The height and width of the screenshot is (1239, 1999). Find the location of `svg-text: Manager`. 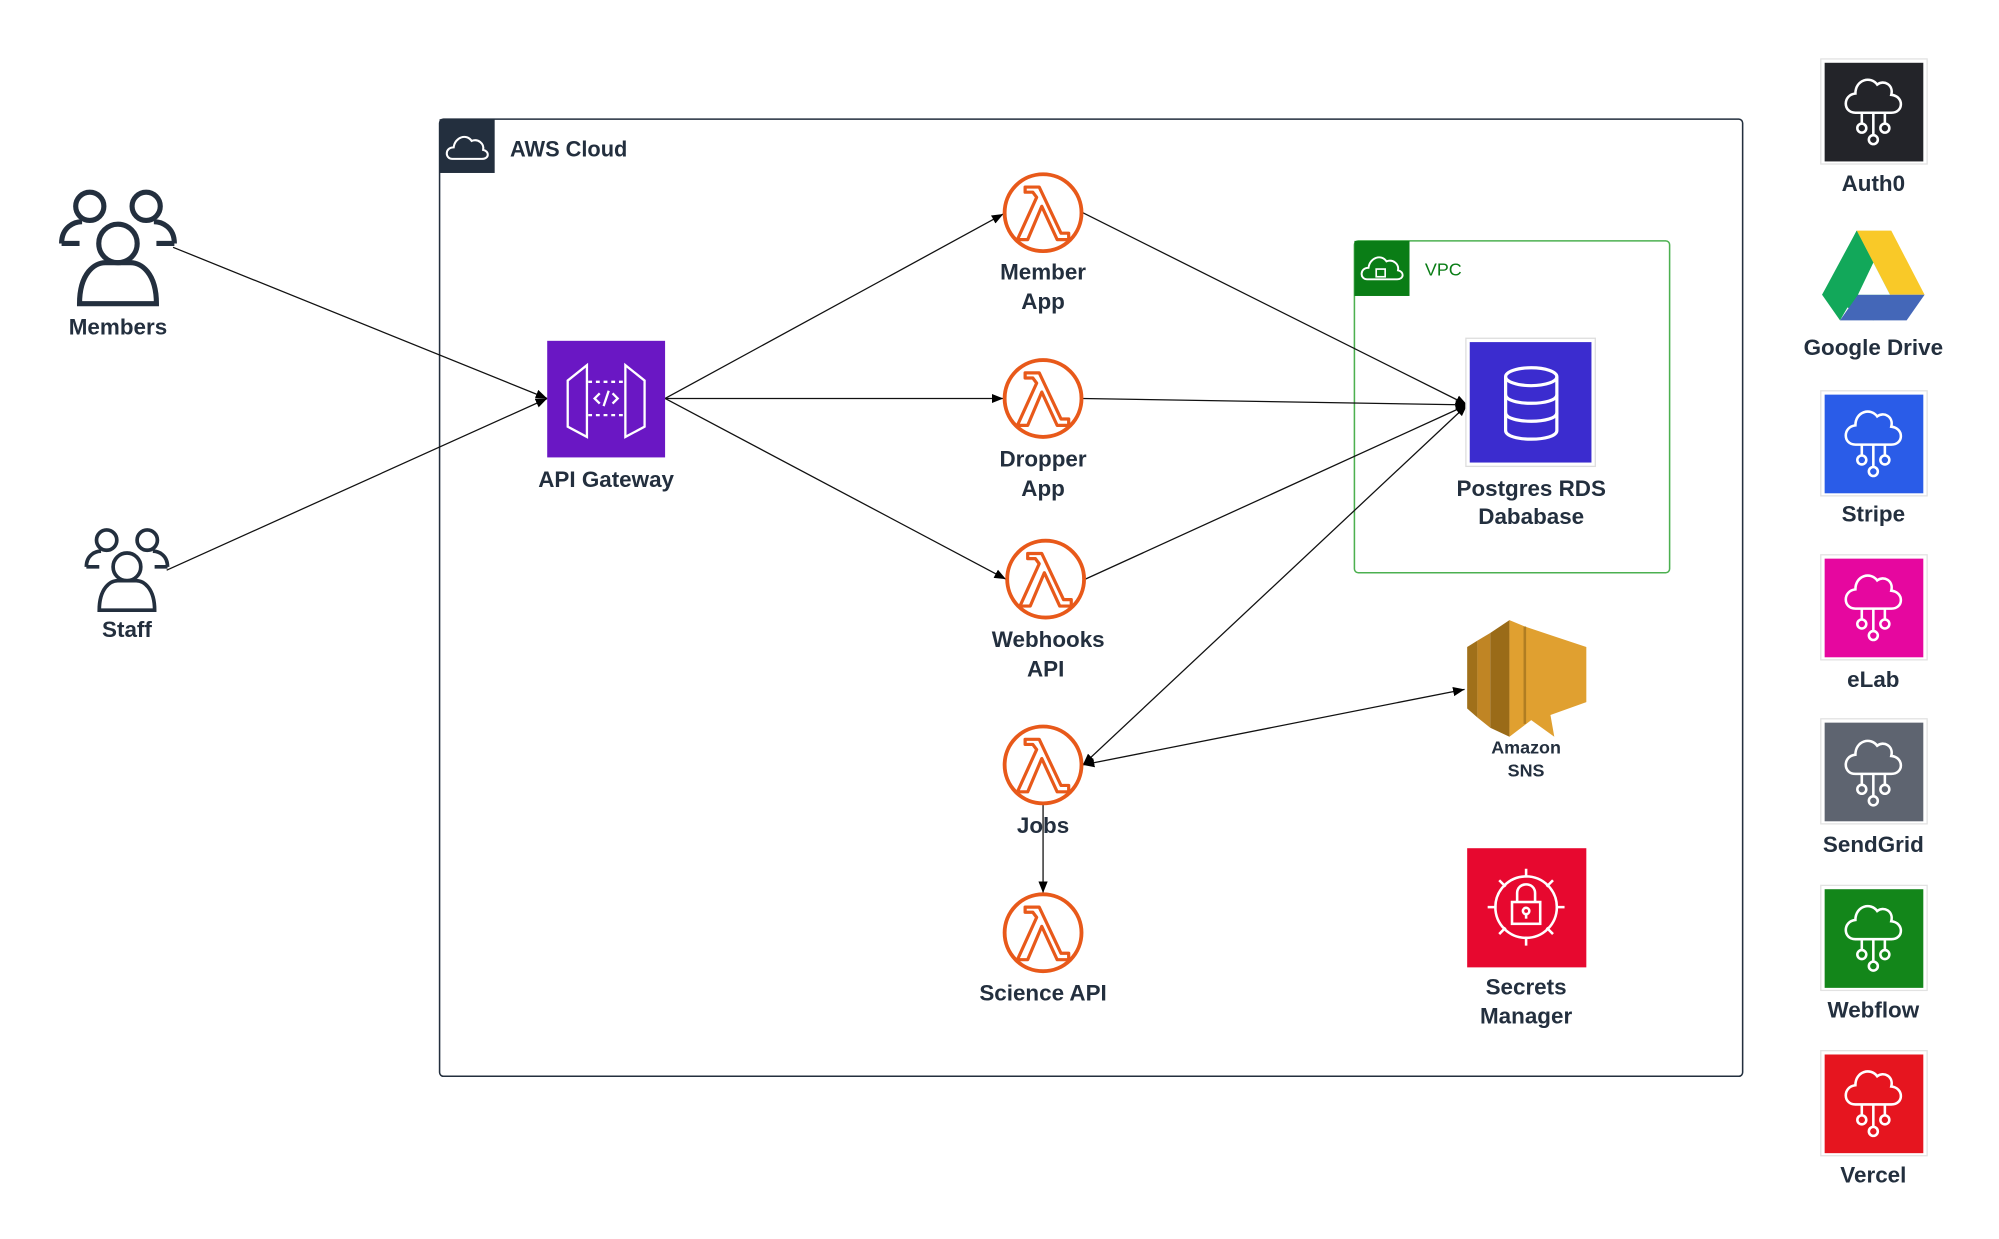

svg-text: Manager is located at coordinates (1526, 1016).